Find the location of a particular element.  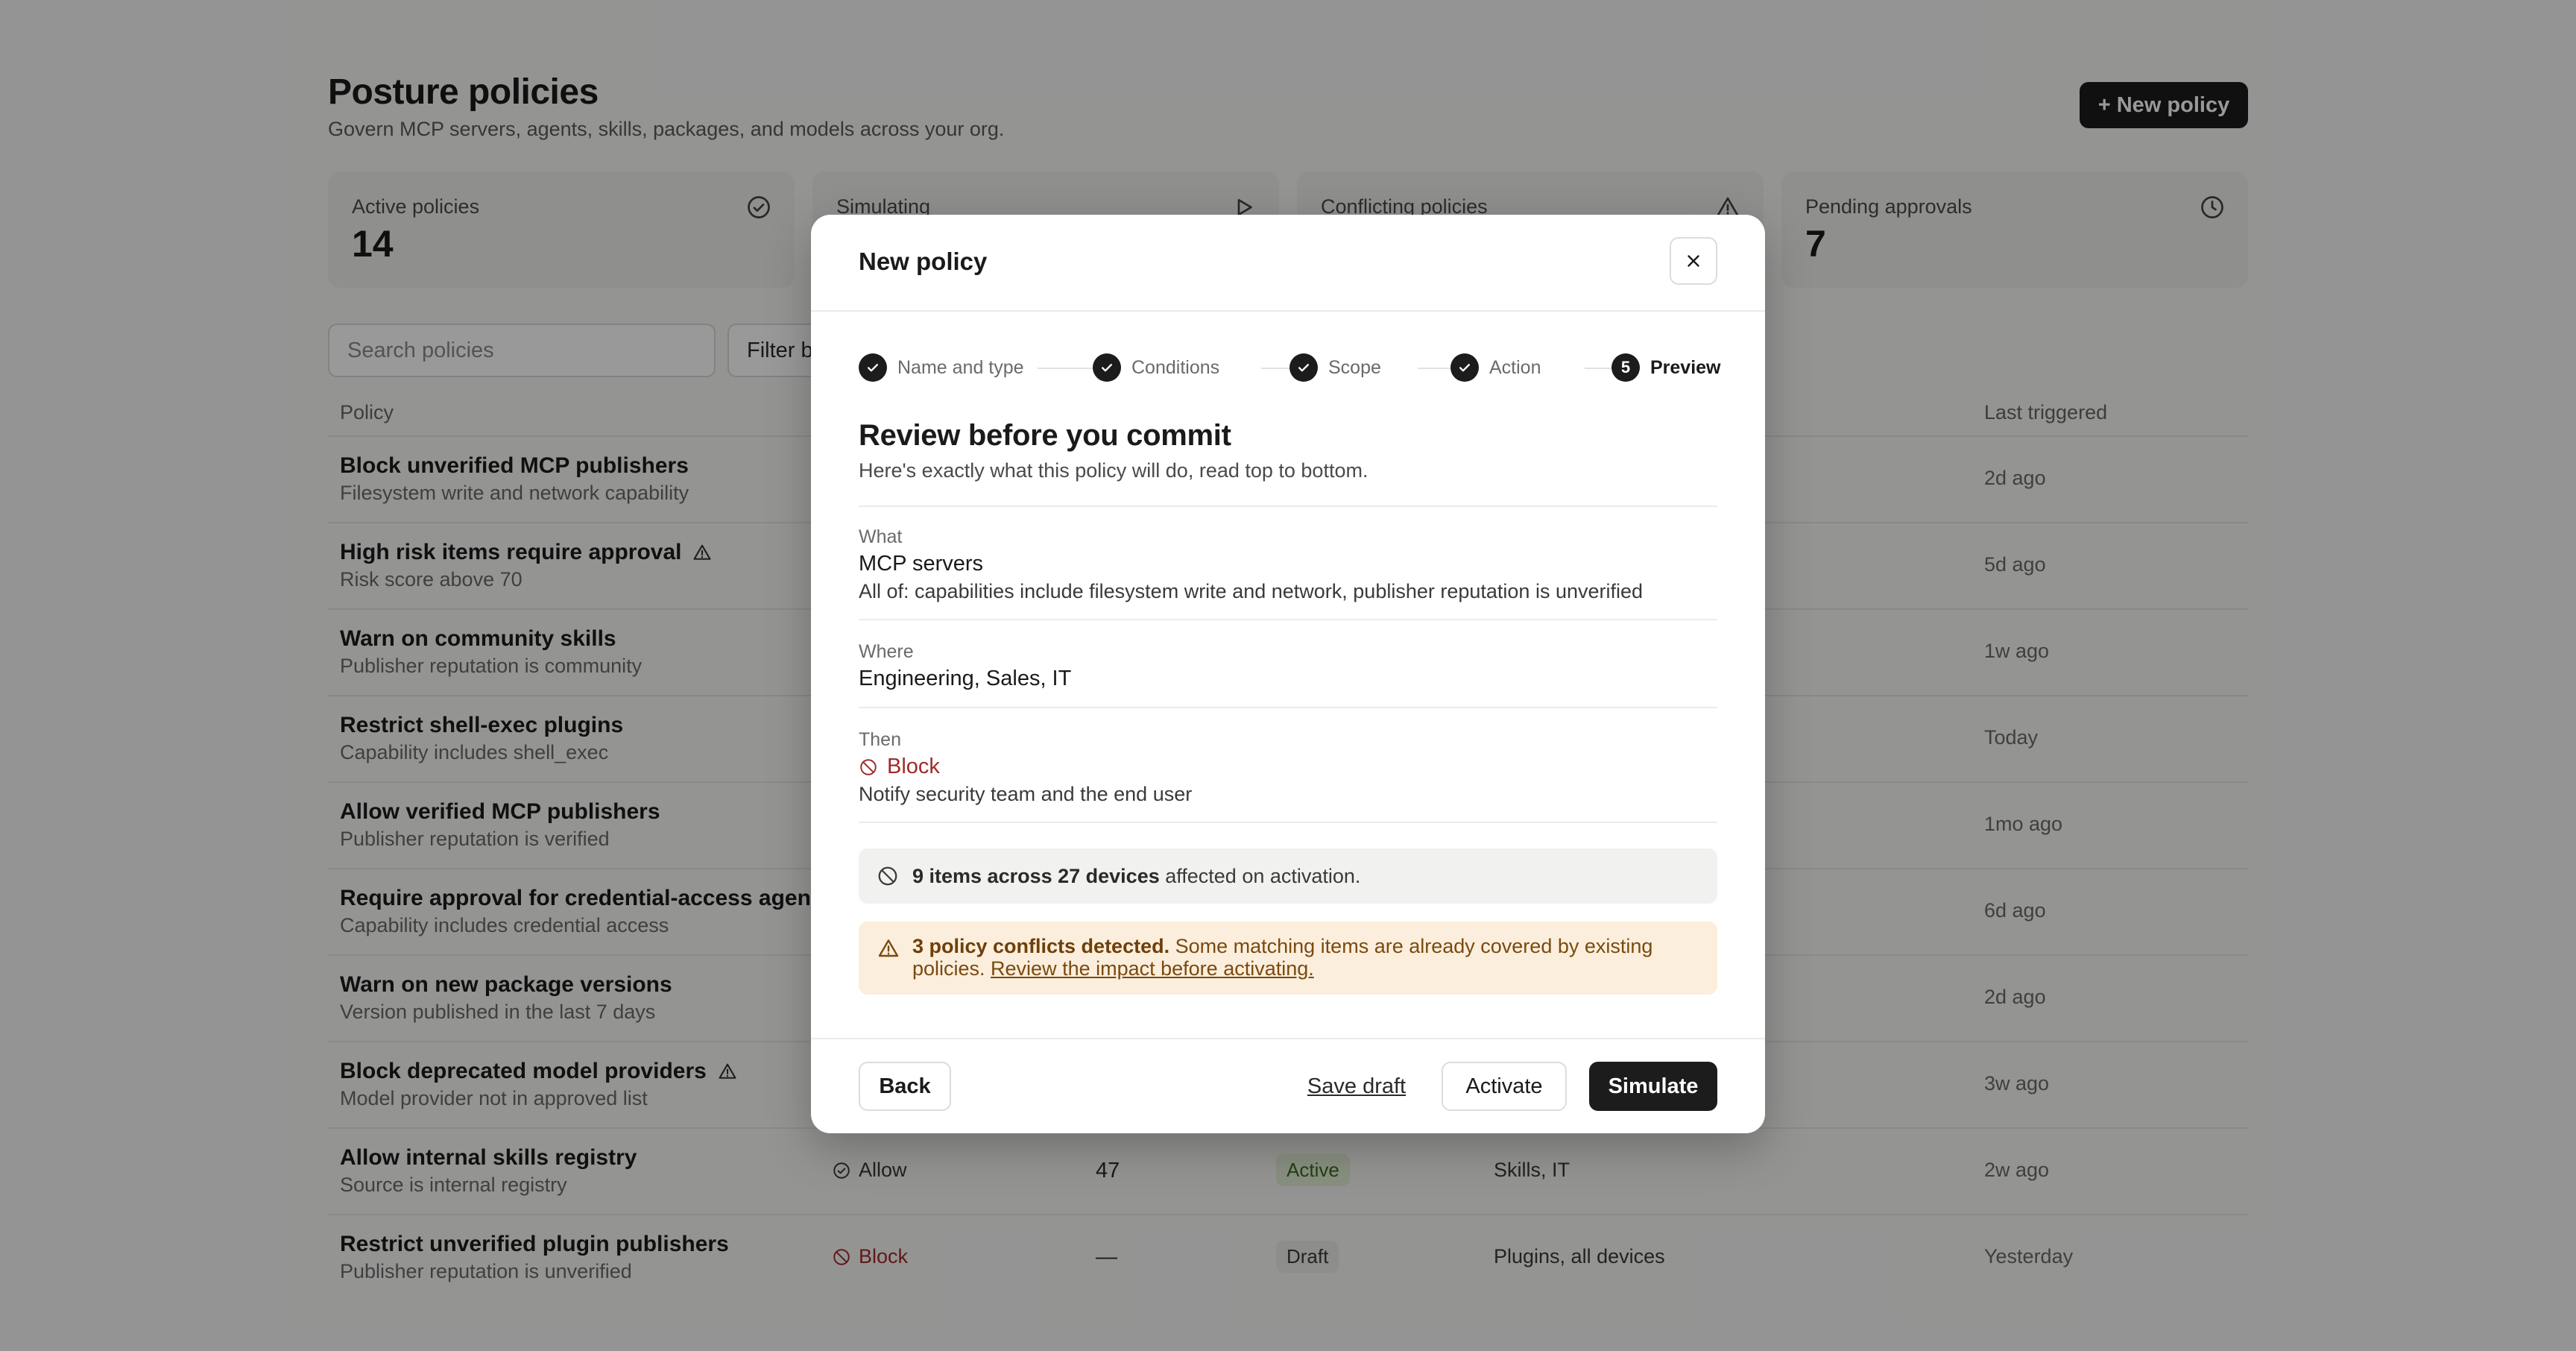

close-button is located at coordinates (1694, 261).